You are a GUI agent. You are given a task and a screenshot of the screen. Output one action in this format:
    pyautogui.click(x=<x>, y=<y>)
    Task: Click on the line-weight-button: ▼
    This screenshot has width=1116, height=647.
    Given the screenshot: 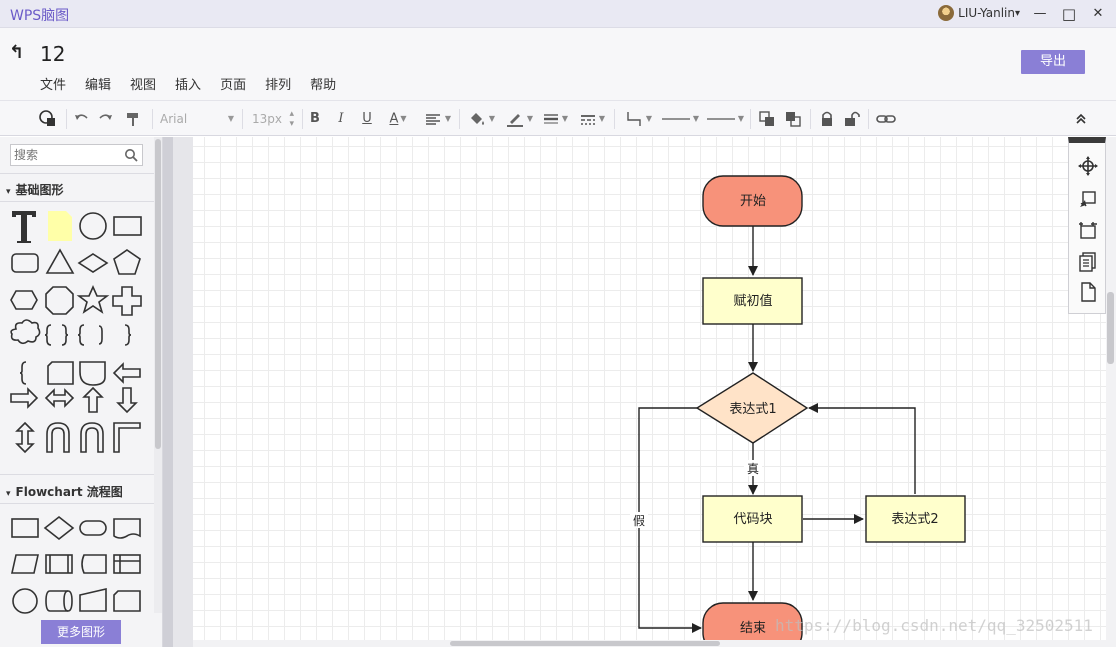 What is the action you would take?
    pyautogui.click(x=555, y=119)
    